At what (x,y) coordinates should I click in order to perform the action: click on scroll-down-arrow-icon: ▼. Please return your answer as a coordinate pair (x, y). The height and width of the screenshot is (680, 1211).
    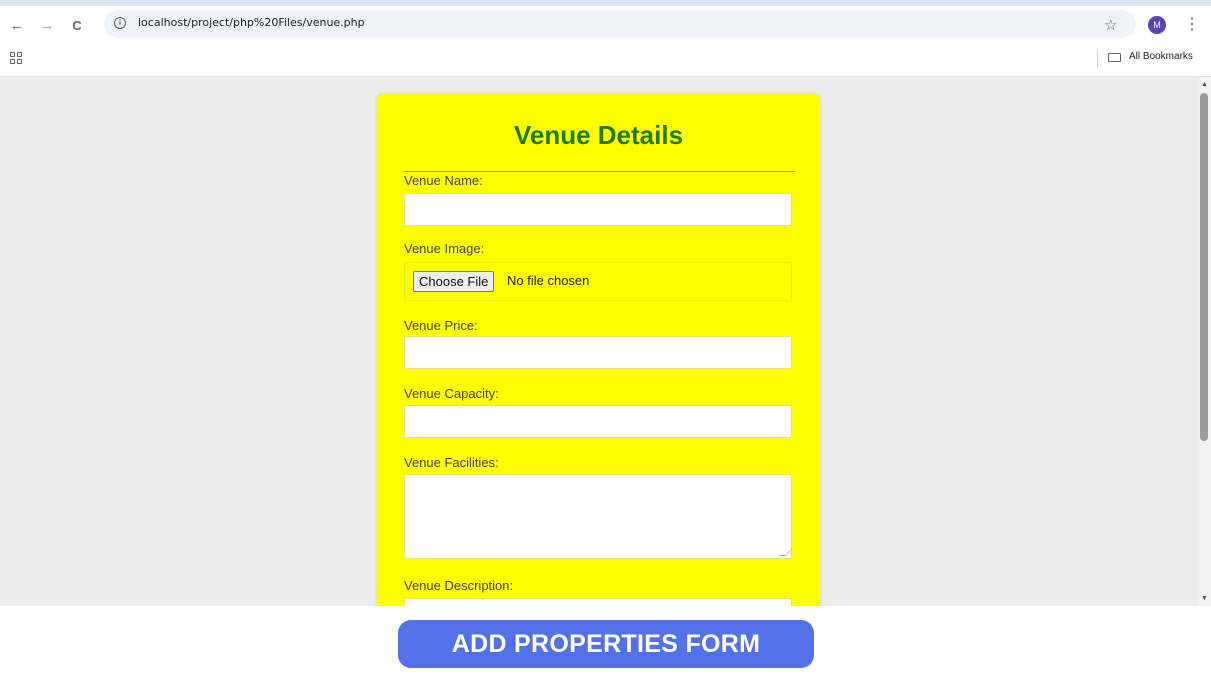
    Looking at the image, I should click on (1204, 598).